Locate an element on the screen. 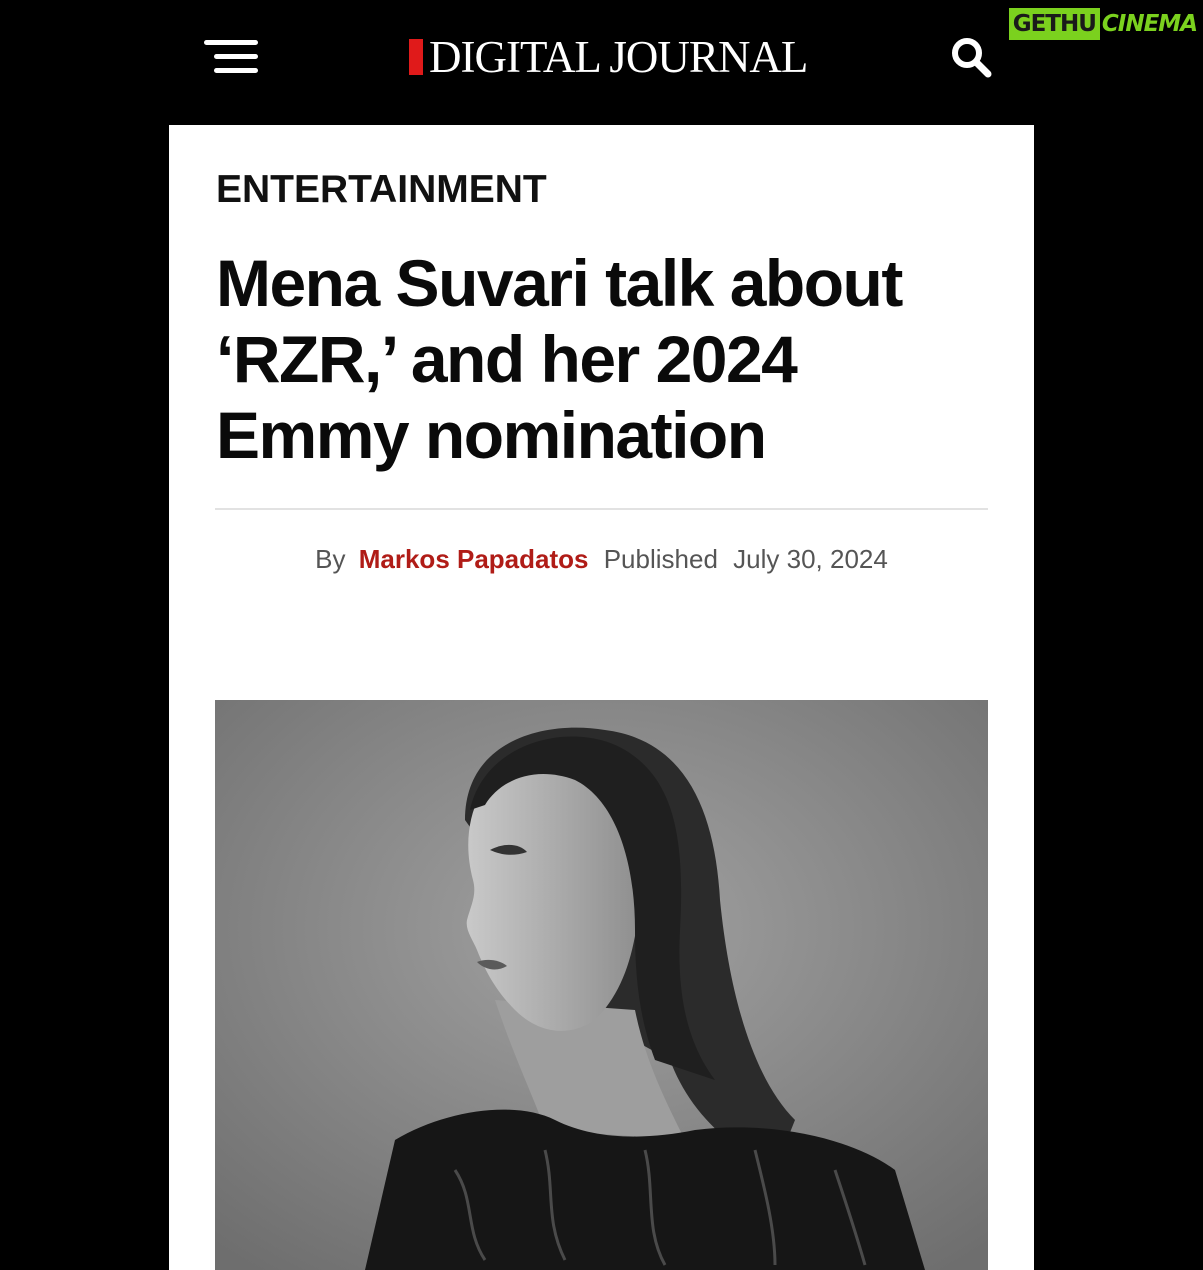 The width and height of the screenshot is (1203, 1270). channel-watermark: GETHU CINEMA is located at coordinates (1103, 24).